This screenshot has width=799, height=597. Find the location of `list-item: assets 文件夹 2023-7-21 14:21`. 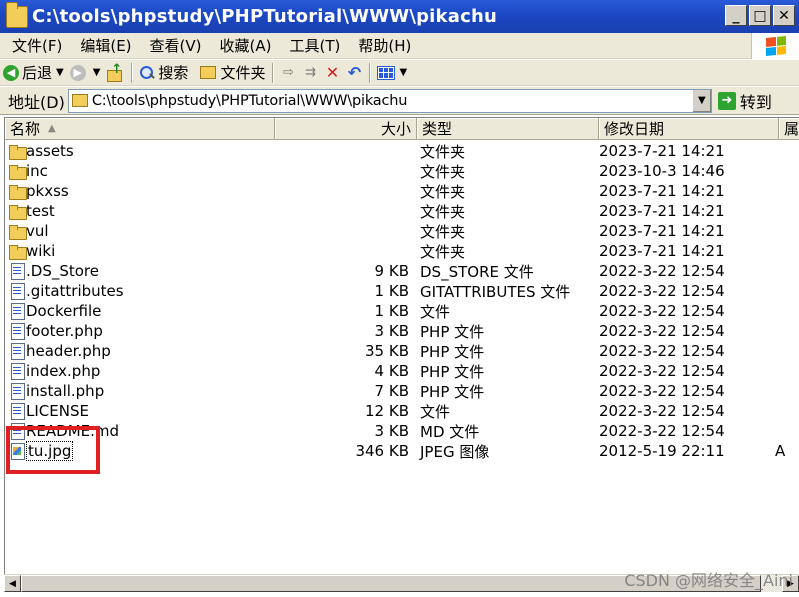

list-item: assets 文件夹 2023-7-21 14:21 is located at coordinates (402, 151).